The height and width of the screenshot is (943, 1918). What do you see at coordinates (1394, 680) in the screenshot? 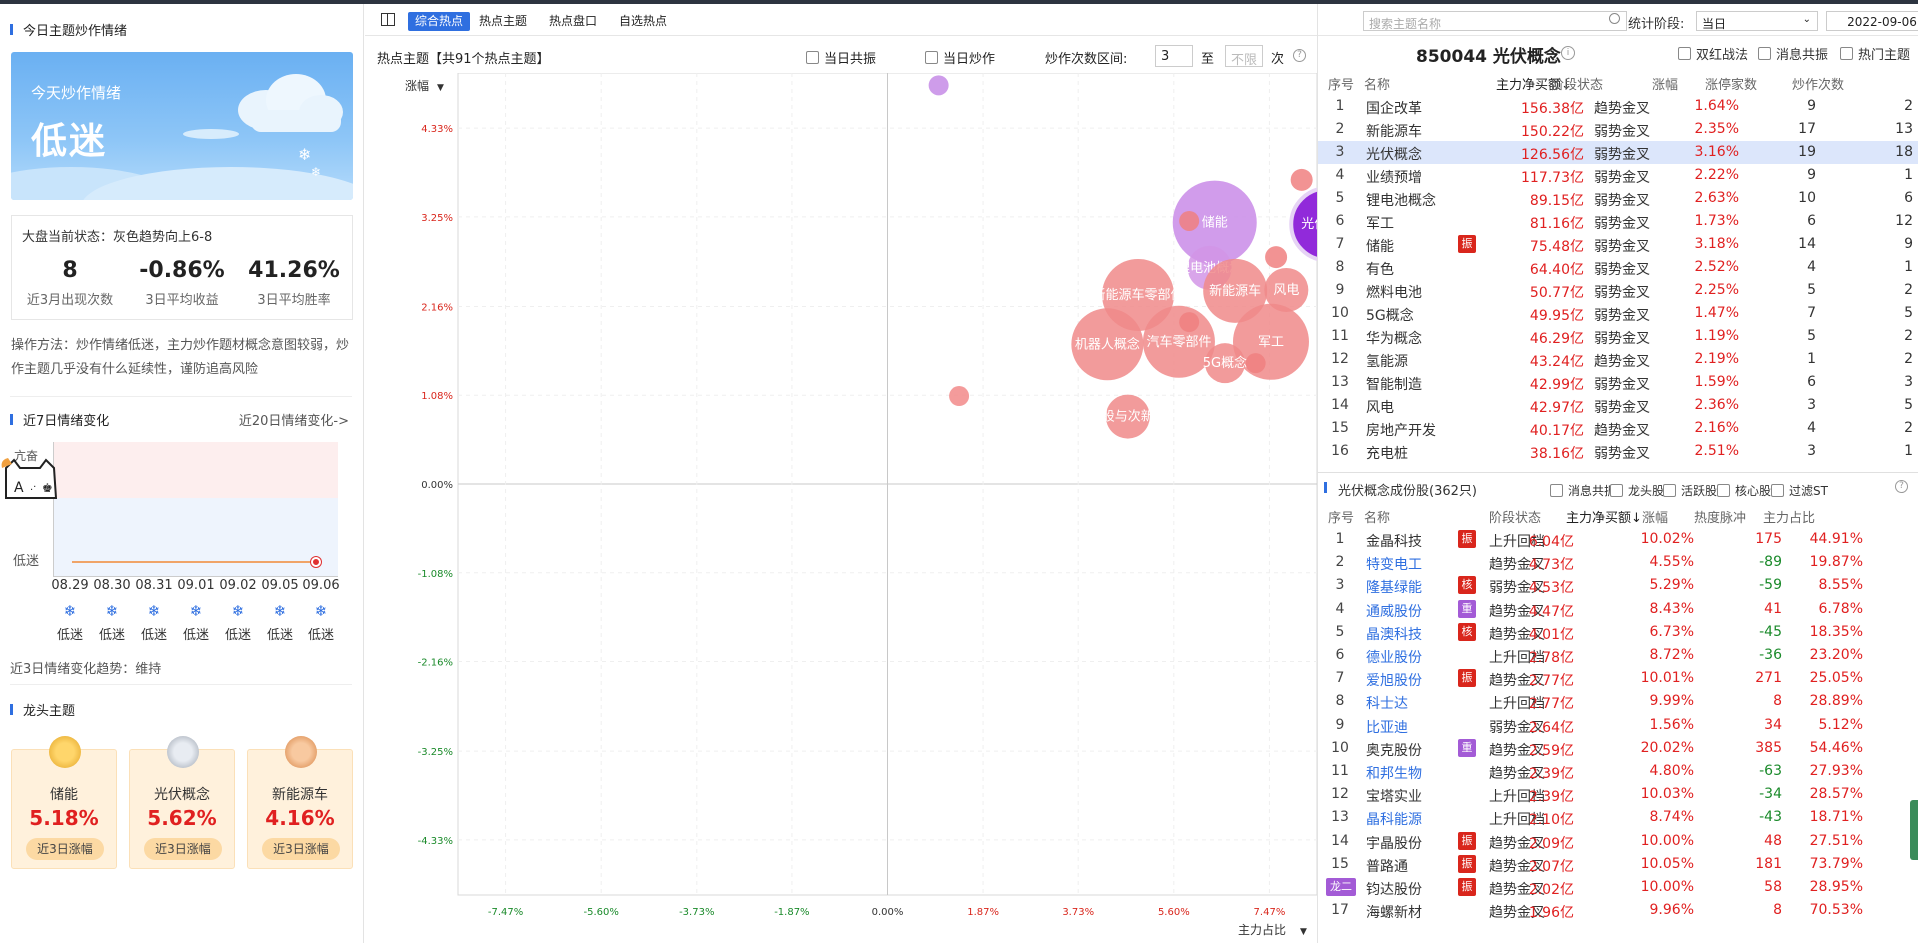
I see `stock-name: 爱旭股份` at bounding box center [1394, 680].